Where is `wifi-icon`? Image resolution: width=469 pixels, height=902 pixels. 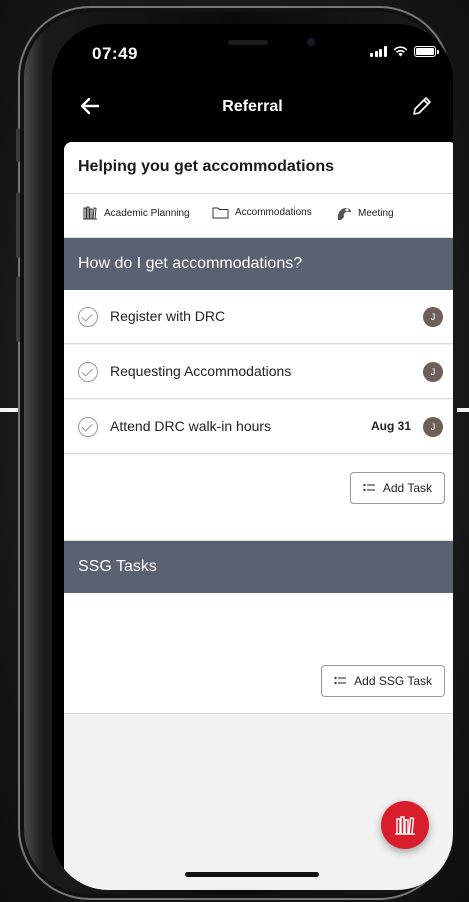
wifi-icon is located at coordinates (400, 51).